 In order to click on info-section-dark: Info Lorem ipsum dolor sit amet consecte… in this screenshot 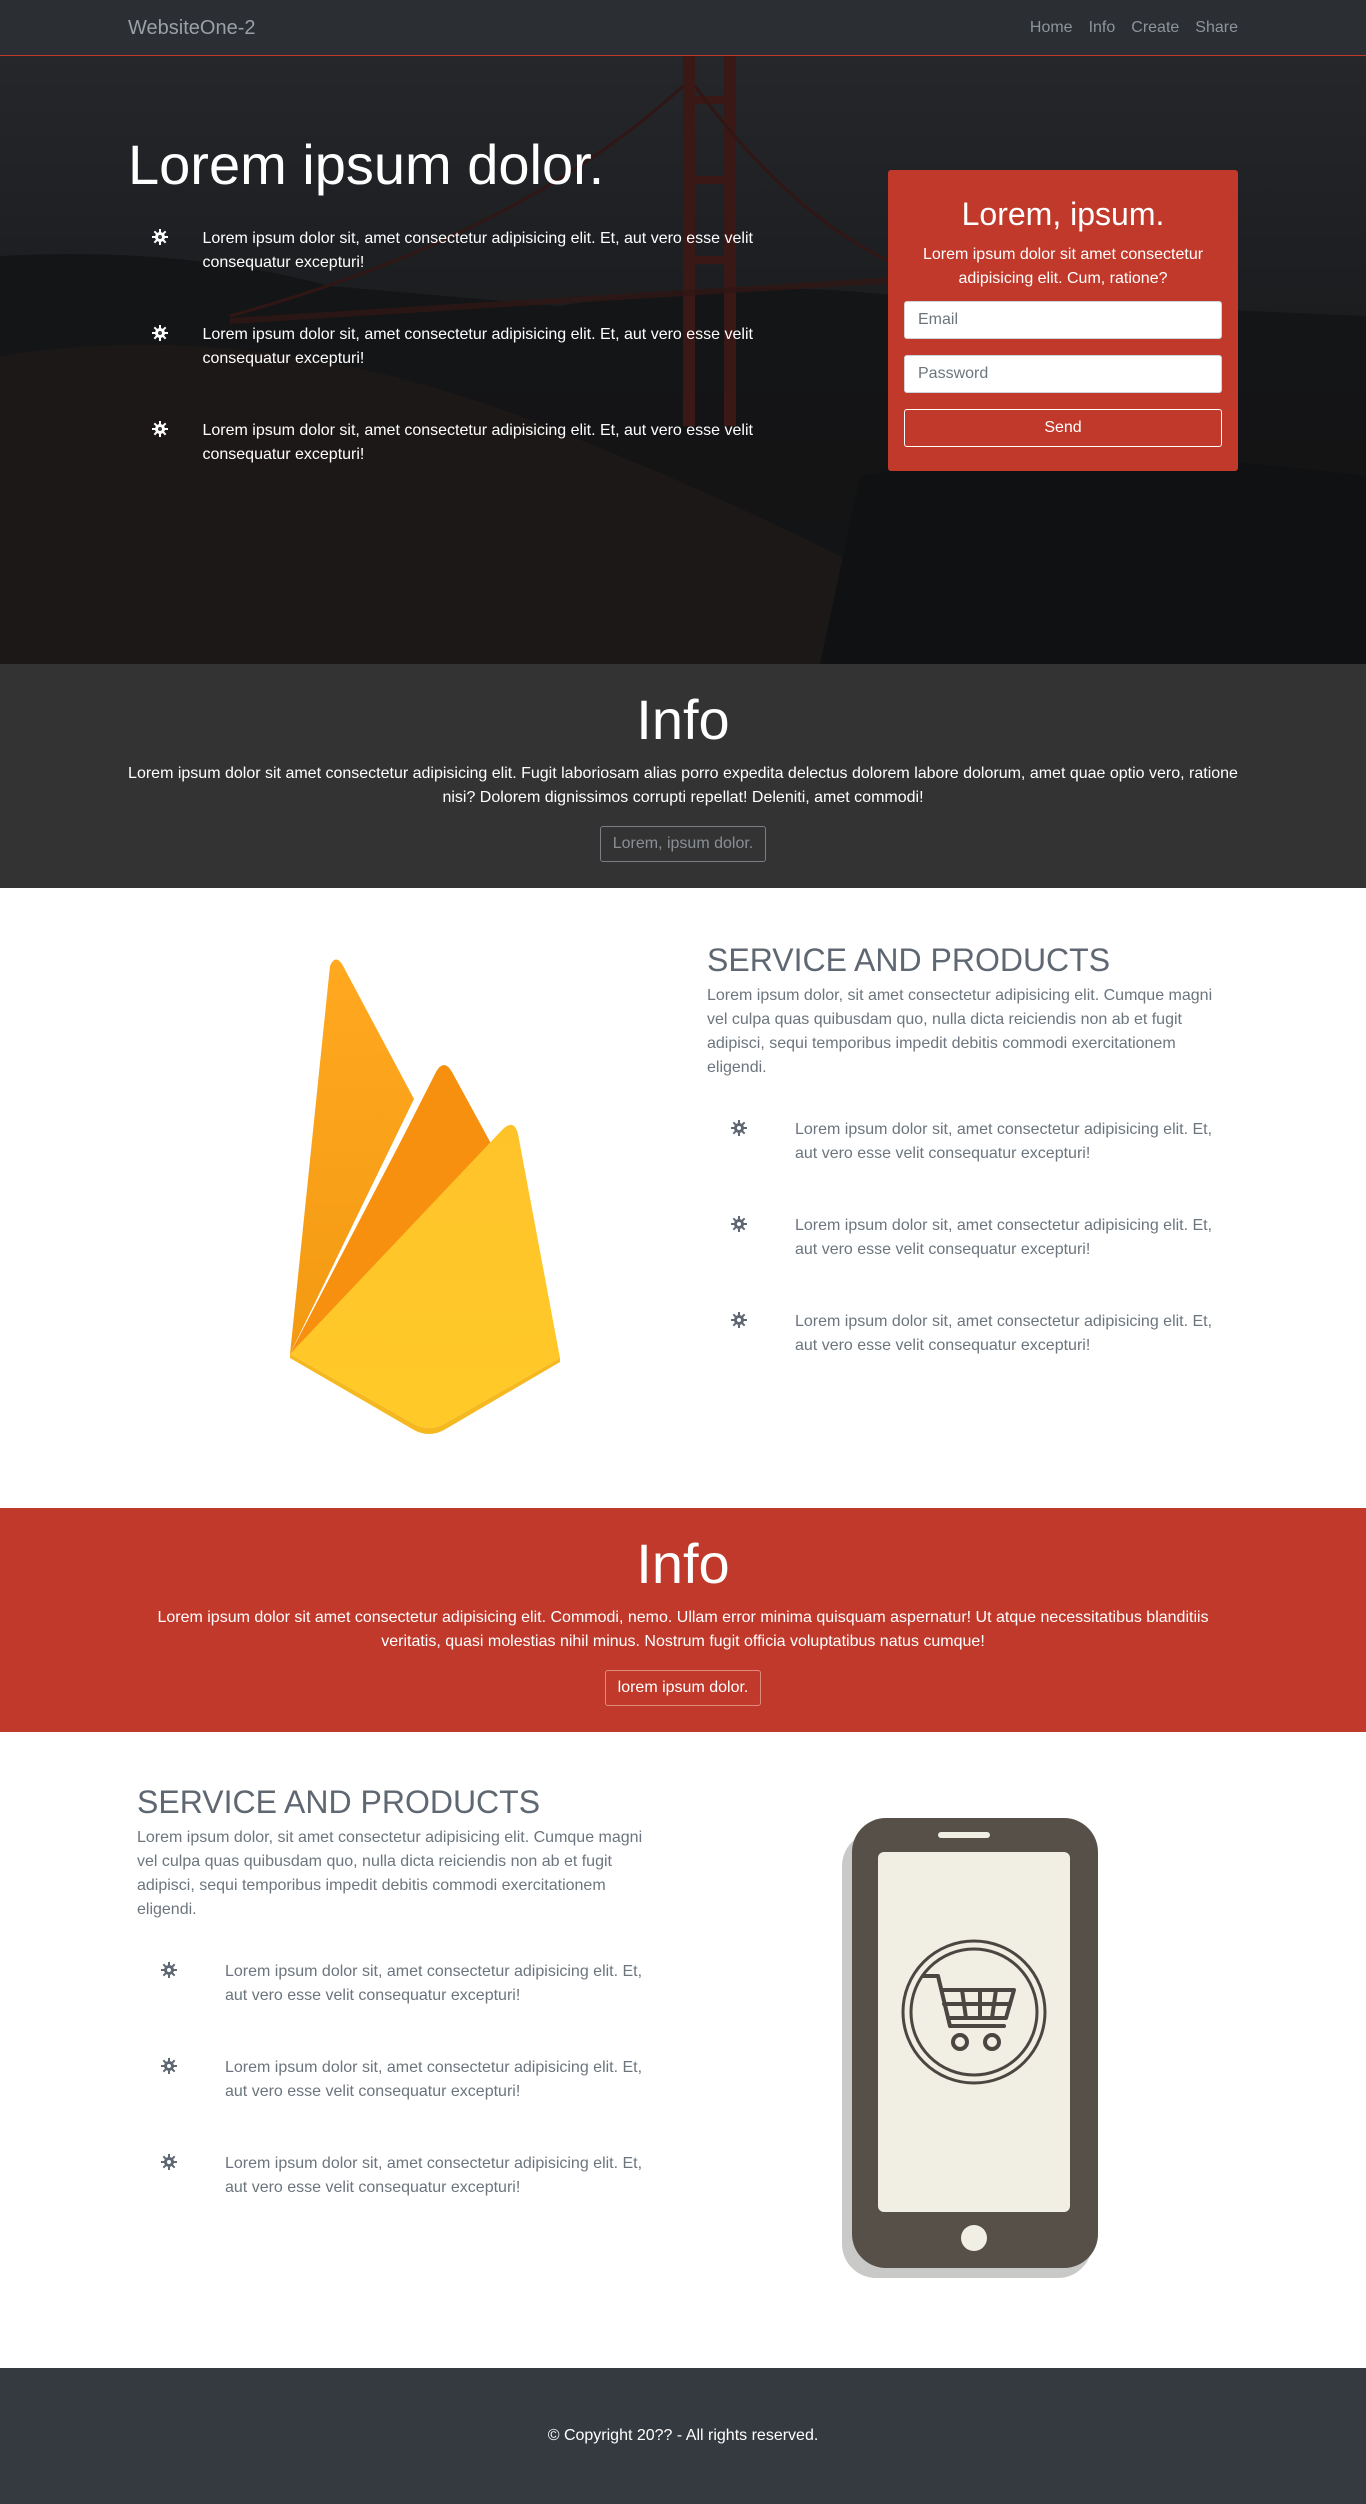, I will do `click(683, 776)`.